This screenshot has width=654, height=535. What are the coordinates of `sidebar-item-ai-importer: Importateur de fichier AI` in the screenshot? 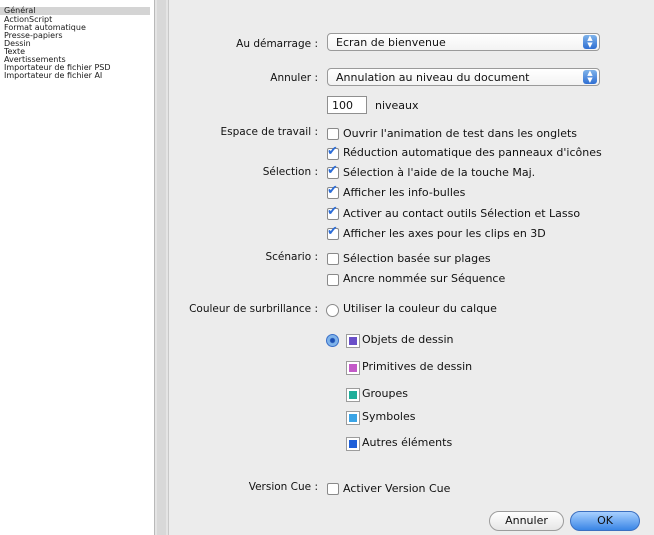 It's located at (53, 76).